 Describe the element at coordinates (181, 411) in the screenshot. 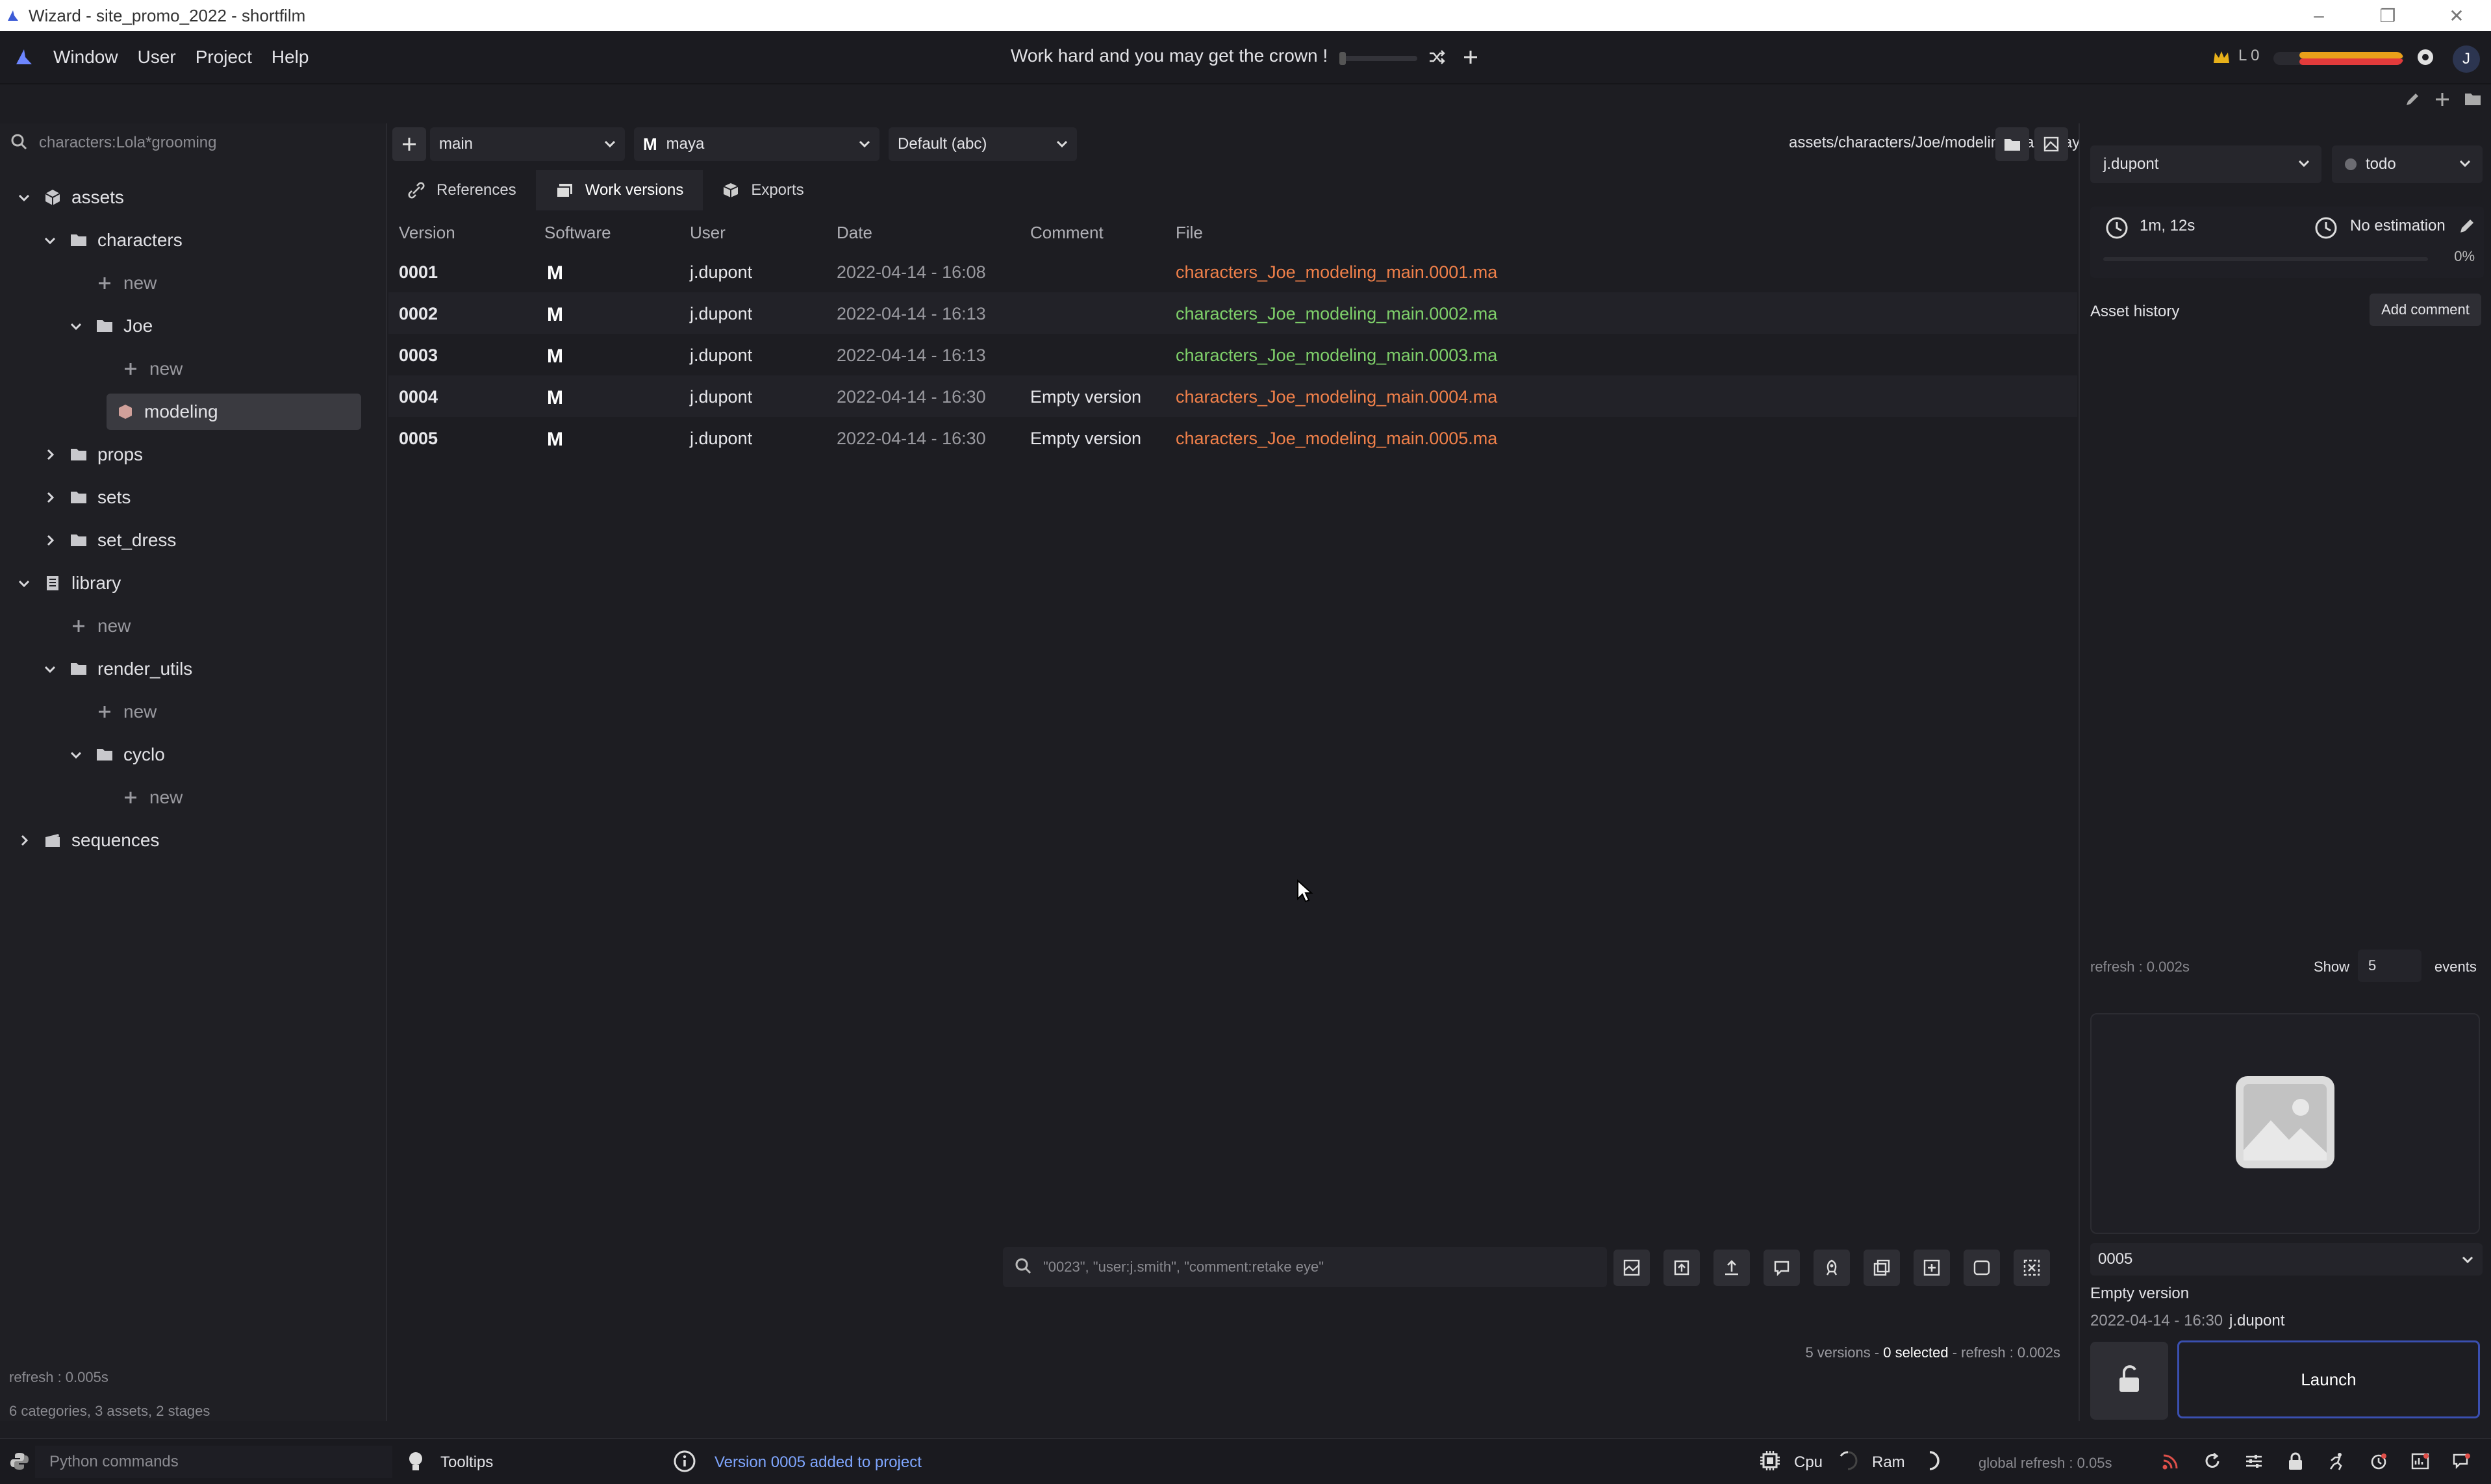

I see `tree-item-label: modeling` at that location.